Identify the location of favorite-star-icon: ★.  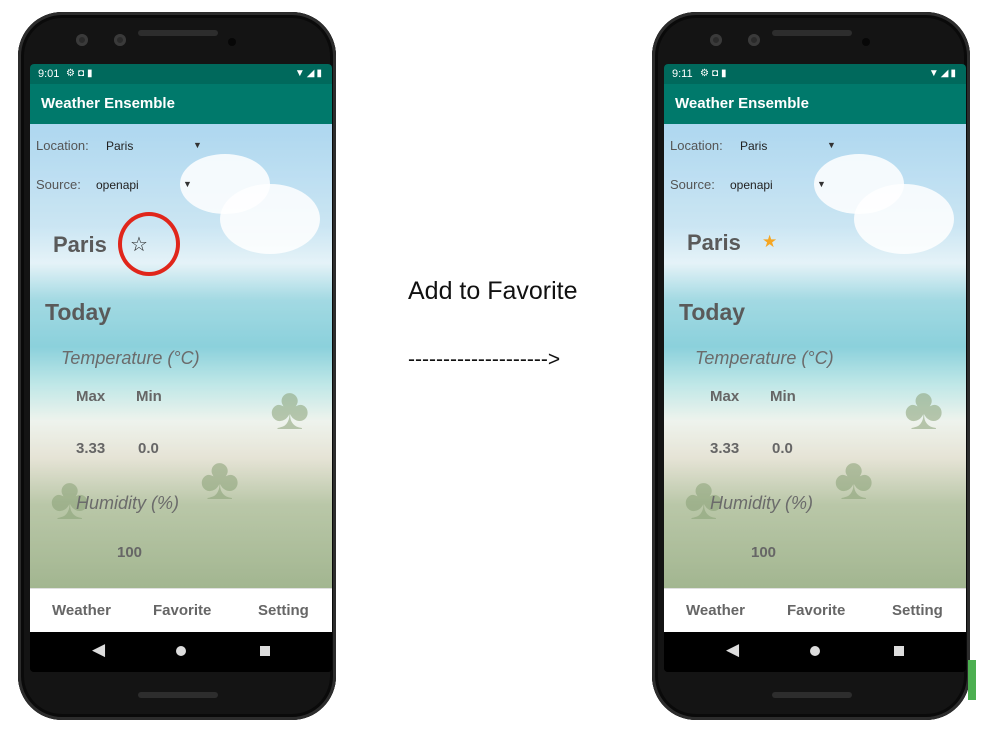
(769, 242).